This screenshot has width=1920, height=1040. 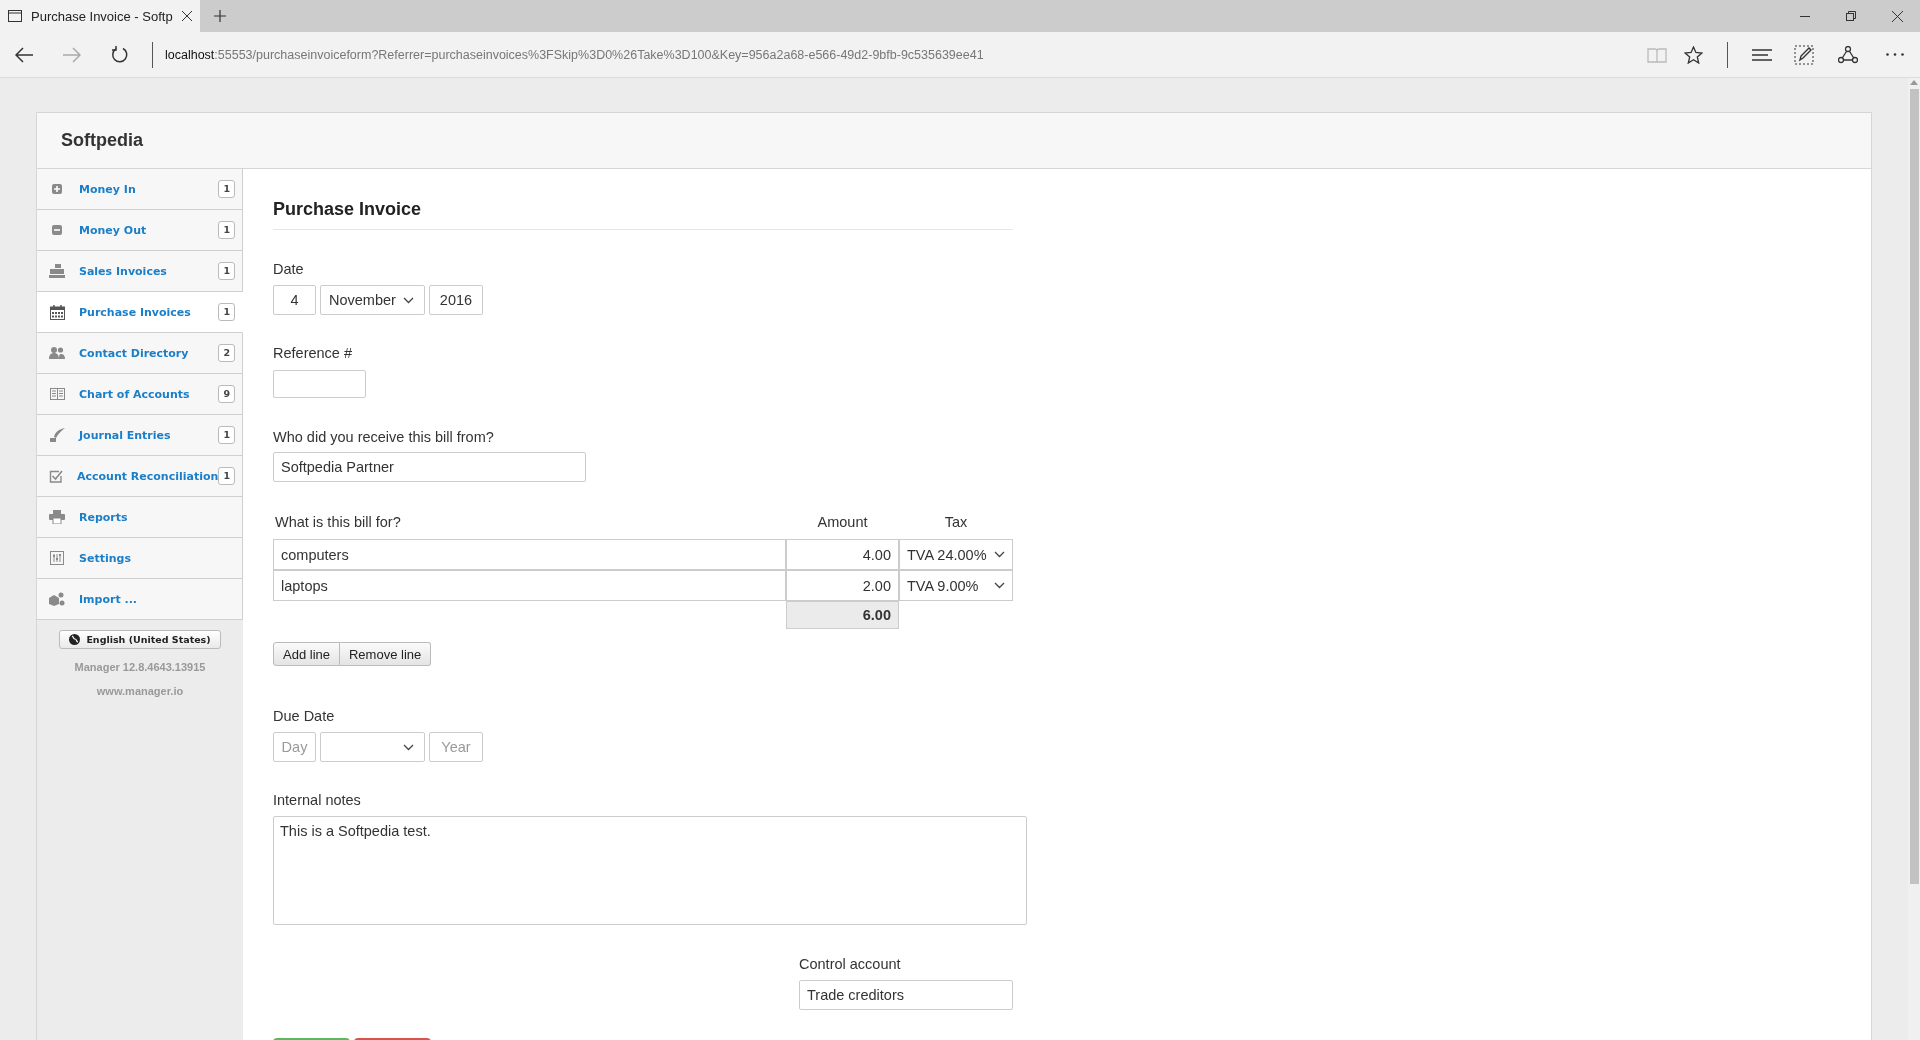 What do you see at coordinates (120, 54) in the screenshot?
I see `refresh-icon` at bounding box center [120, 54].